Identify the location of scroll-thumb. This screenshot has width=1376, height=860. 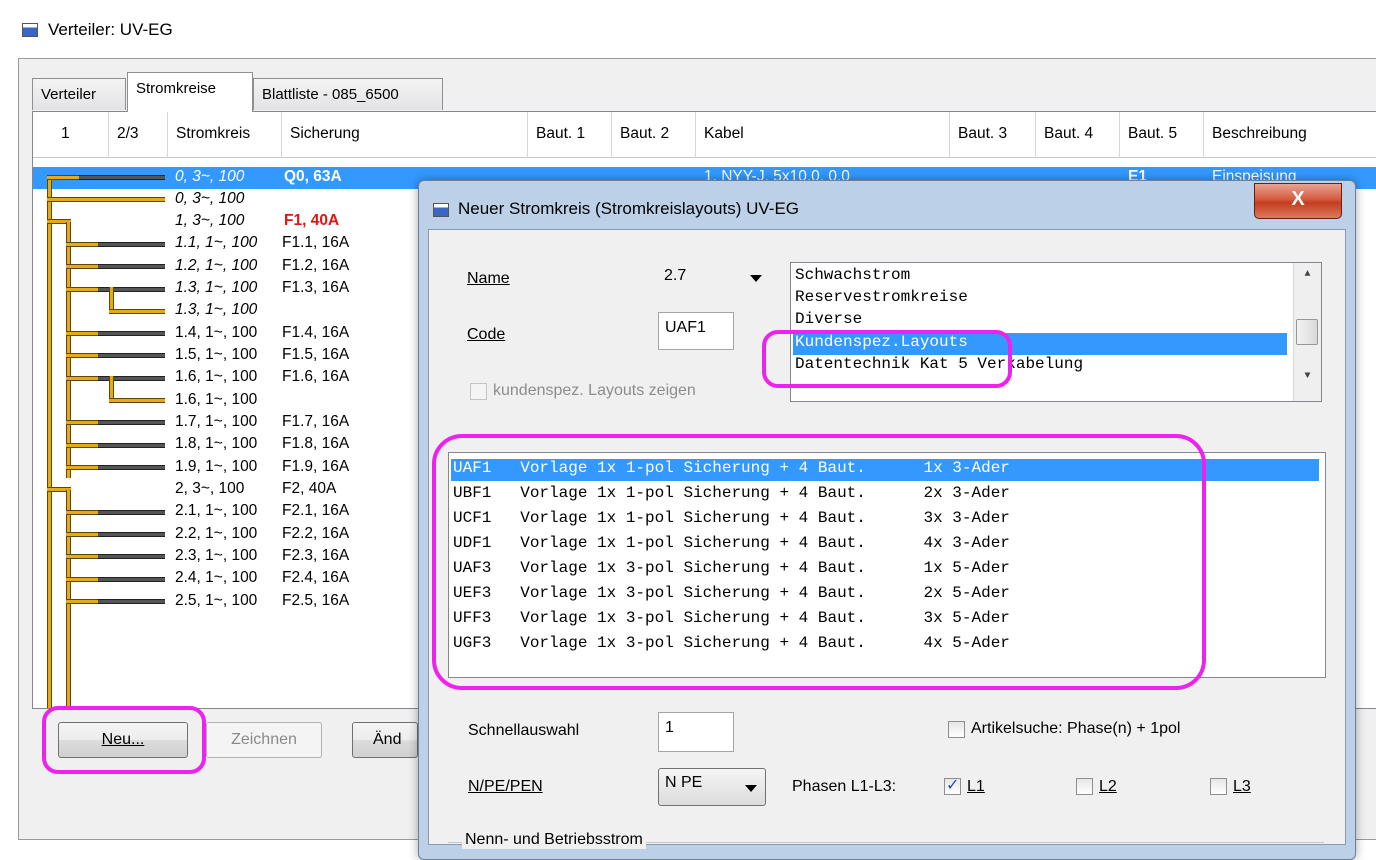
(1307, 332).